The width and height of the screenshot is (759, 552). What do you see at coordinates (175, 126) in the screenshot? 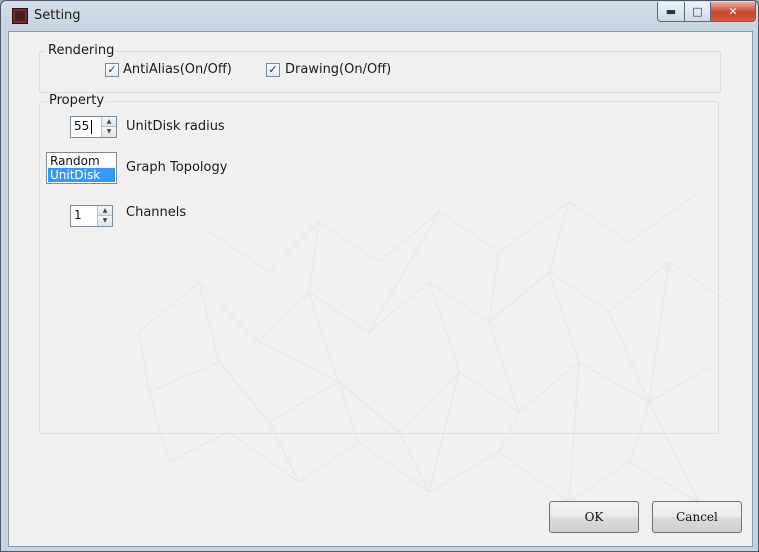
I see `unitdisk-radius-label: UnitDisk radius` at bounding box center [175, 126].